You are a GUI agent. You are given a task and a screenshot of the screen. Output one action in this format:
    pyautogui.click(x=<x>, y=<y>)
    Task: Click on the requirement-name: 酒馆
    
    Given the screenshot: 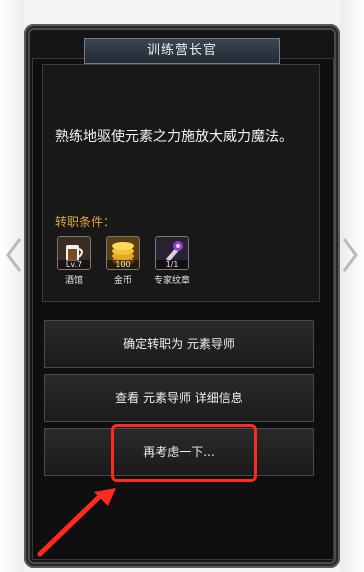 What is the action you would take?
    pyautogui.click(x=73, y=281)
    